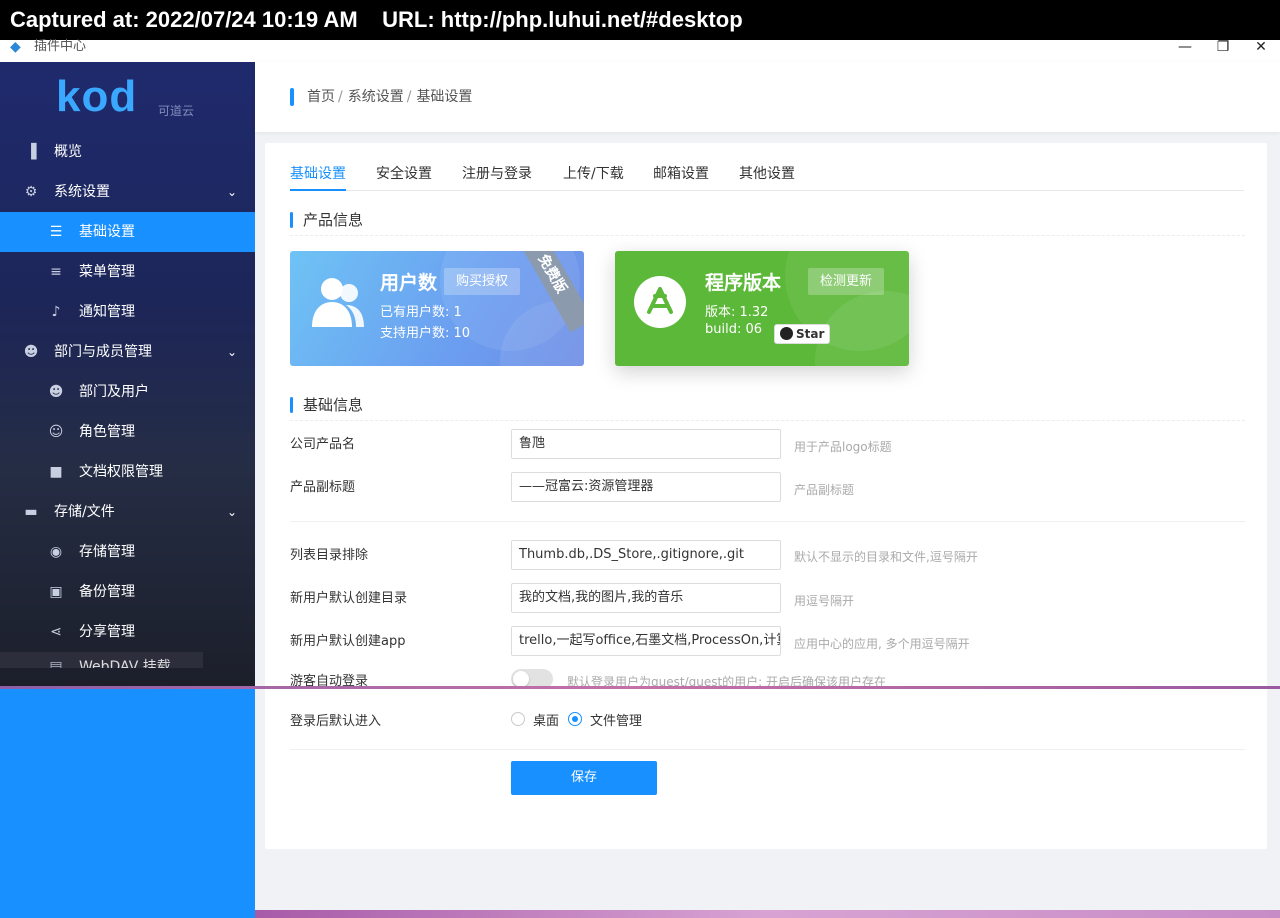 This screenshot has width=1280, height=918. I want to click on bar-chart-icon: ▐, so click(31, 152).